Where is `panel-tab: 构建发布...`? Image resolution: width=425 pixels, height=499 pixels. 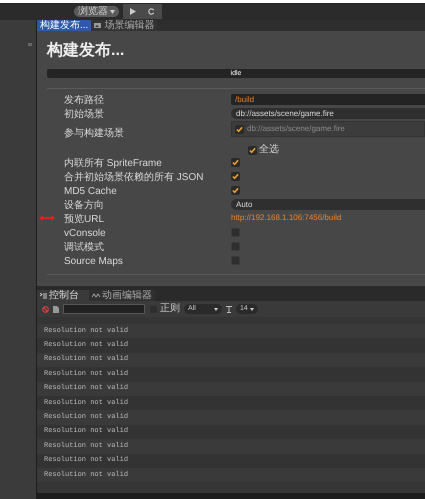
panel-tab: 构建发布... is located at coordinates (64, 25).